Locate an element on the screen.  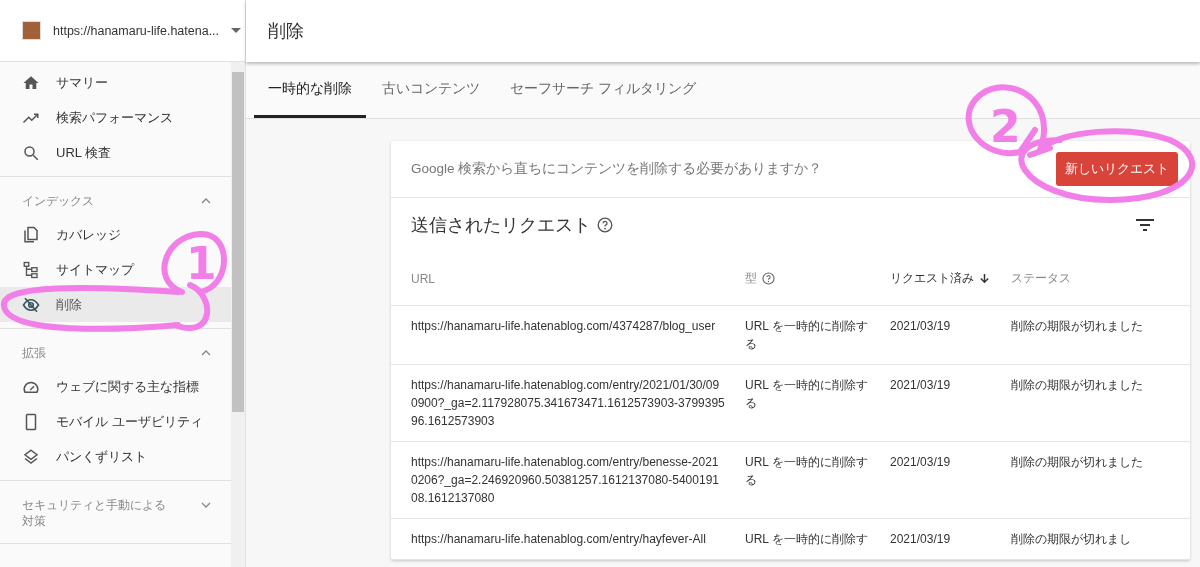
table-cell-text: https://hanamaru-life.hatenablog.com/entry/hayfever-All is located at coordinates (559, 539).